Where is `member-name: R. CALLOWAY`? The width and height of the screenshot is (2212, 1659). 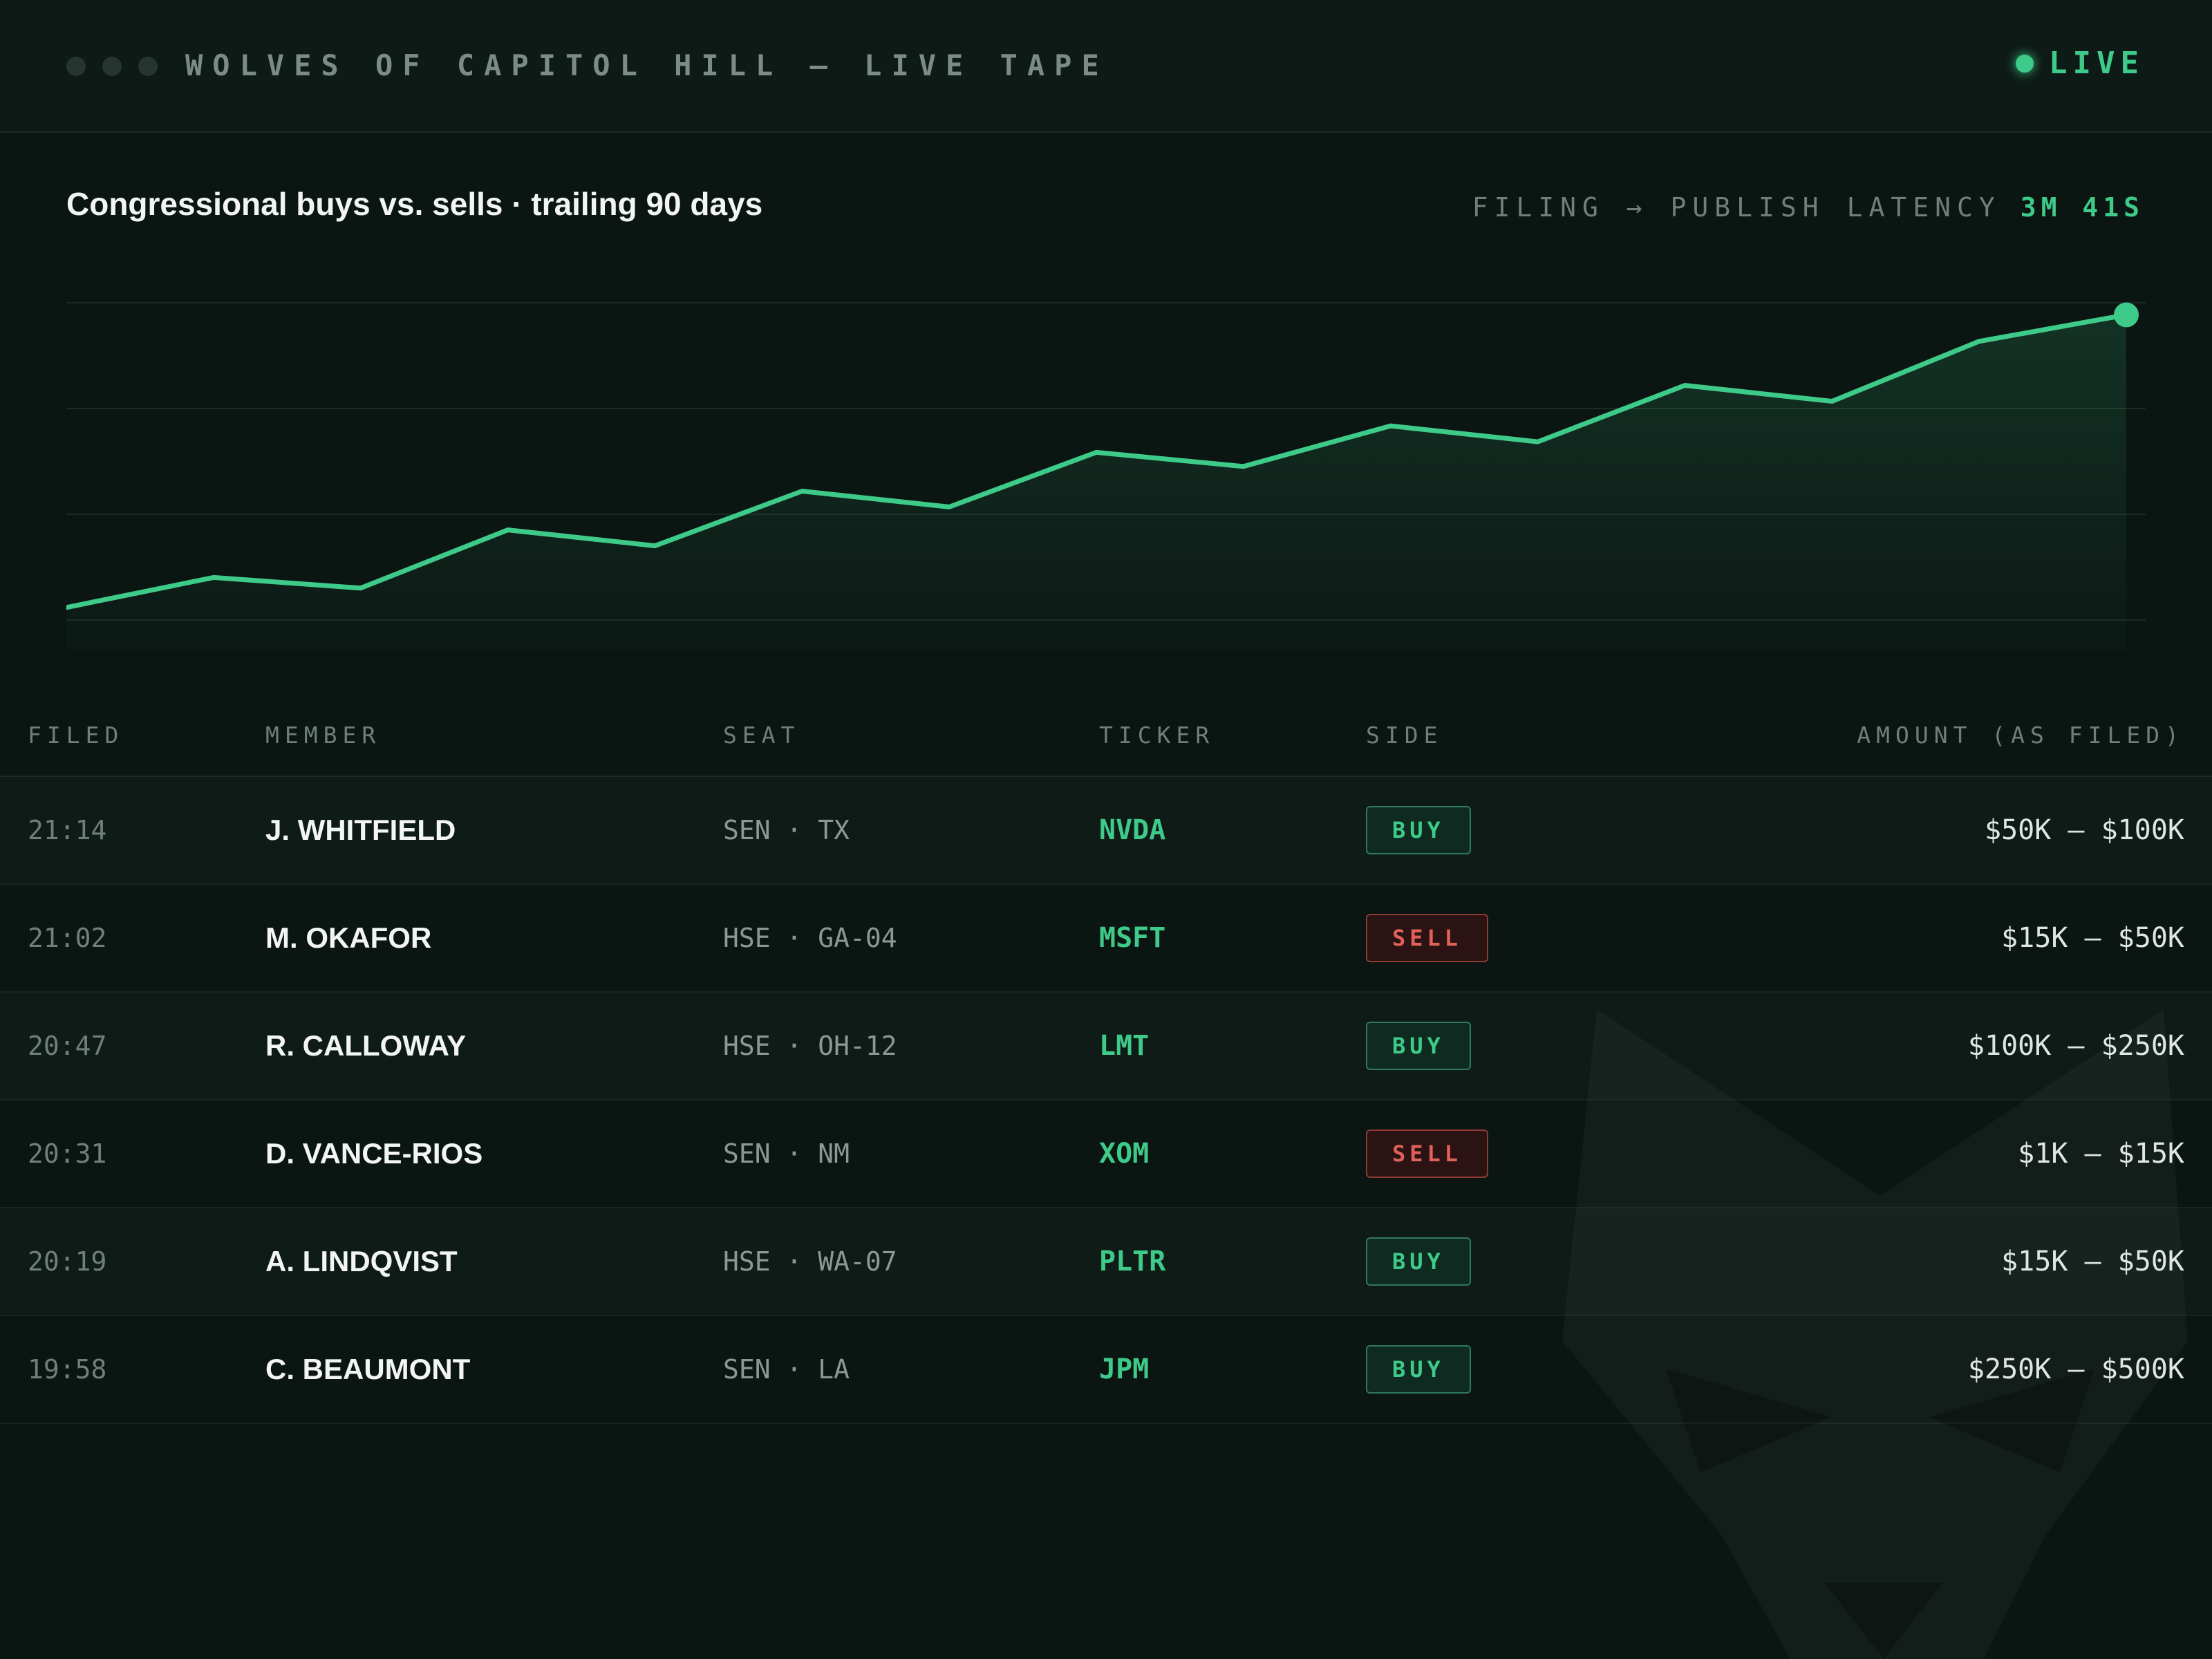 member-name: R. CALLOWAY is located at coordinates (366, 1045).